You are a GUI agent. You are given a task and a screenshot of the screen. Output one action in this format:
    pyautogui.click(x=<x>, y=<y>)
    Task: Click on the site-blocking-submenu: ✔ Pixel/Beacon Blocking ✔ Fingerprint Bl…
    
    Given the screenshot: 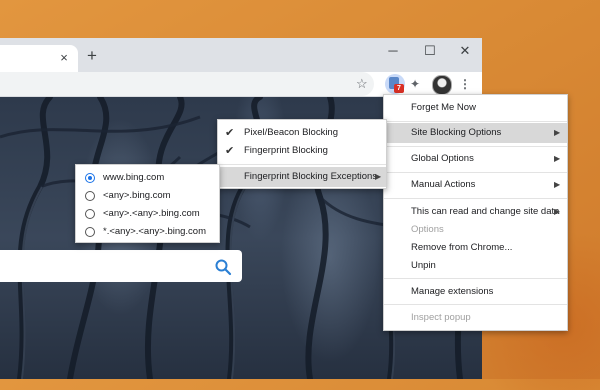 What is the action you would take?
    pyautogui.click(x=302, y=154)
    